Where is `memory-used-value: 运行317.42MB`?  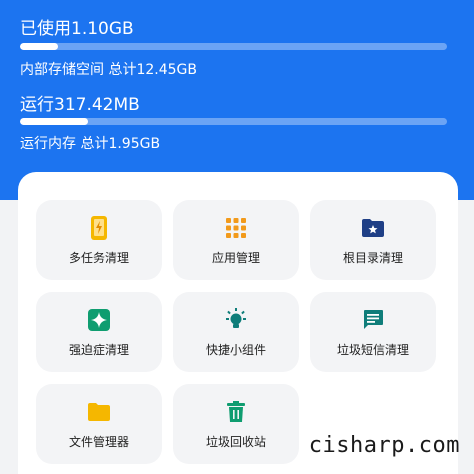
memory-used-value: 运行317.42MB is located at coordinates (80, 105).